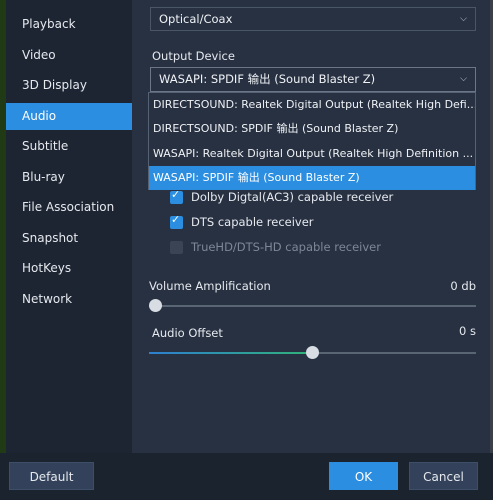 The image size is (493, 500). What do you see at coordinates (286, 247) in the screenshot?
I see `truehd-checkbox-label: TrueHD/DTS-HD capable receiver` at bounding box center [286, 247].